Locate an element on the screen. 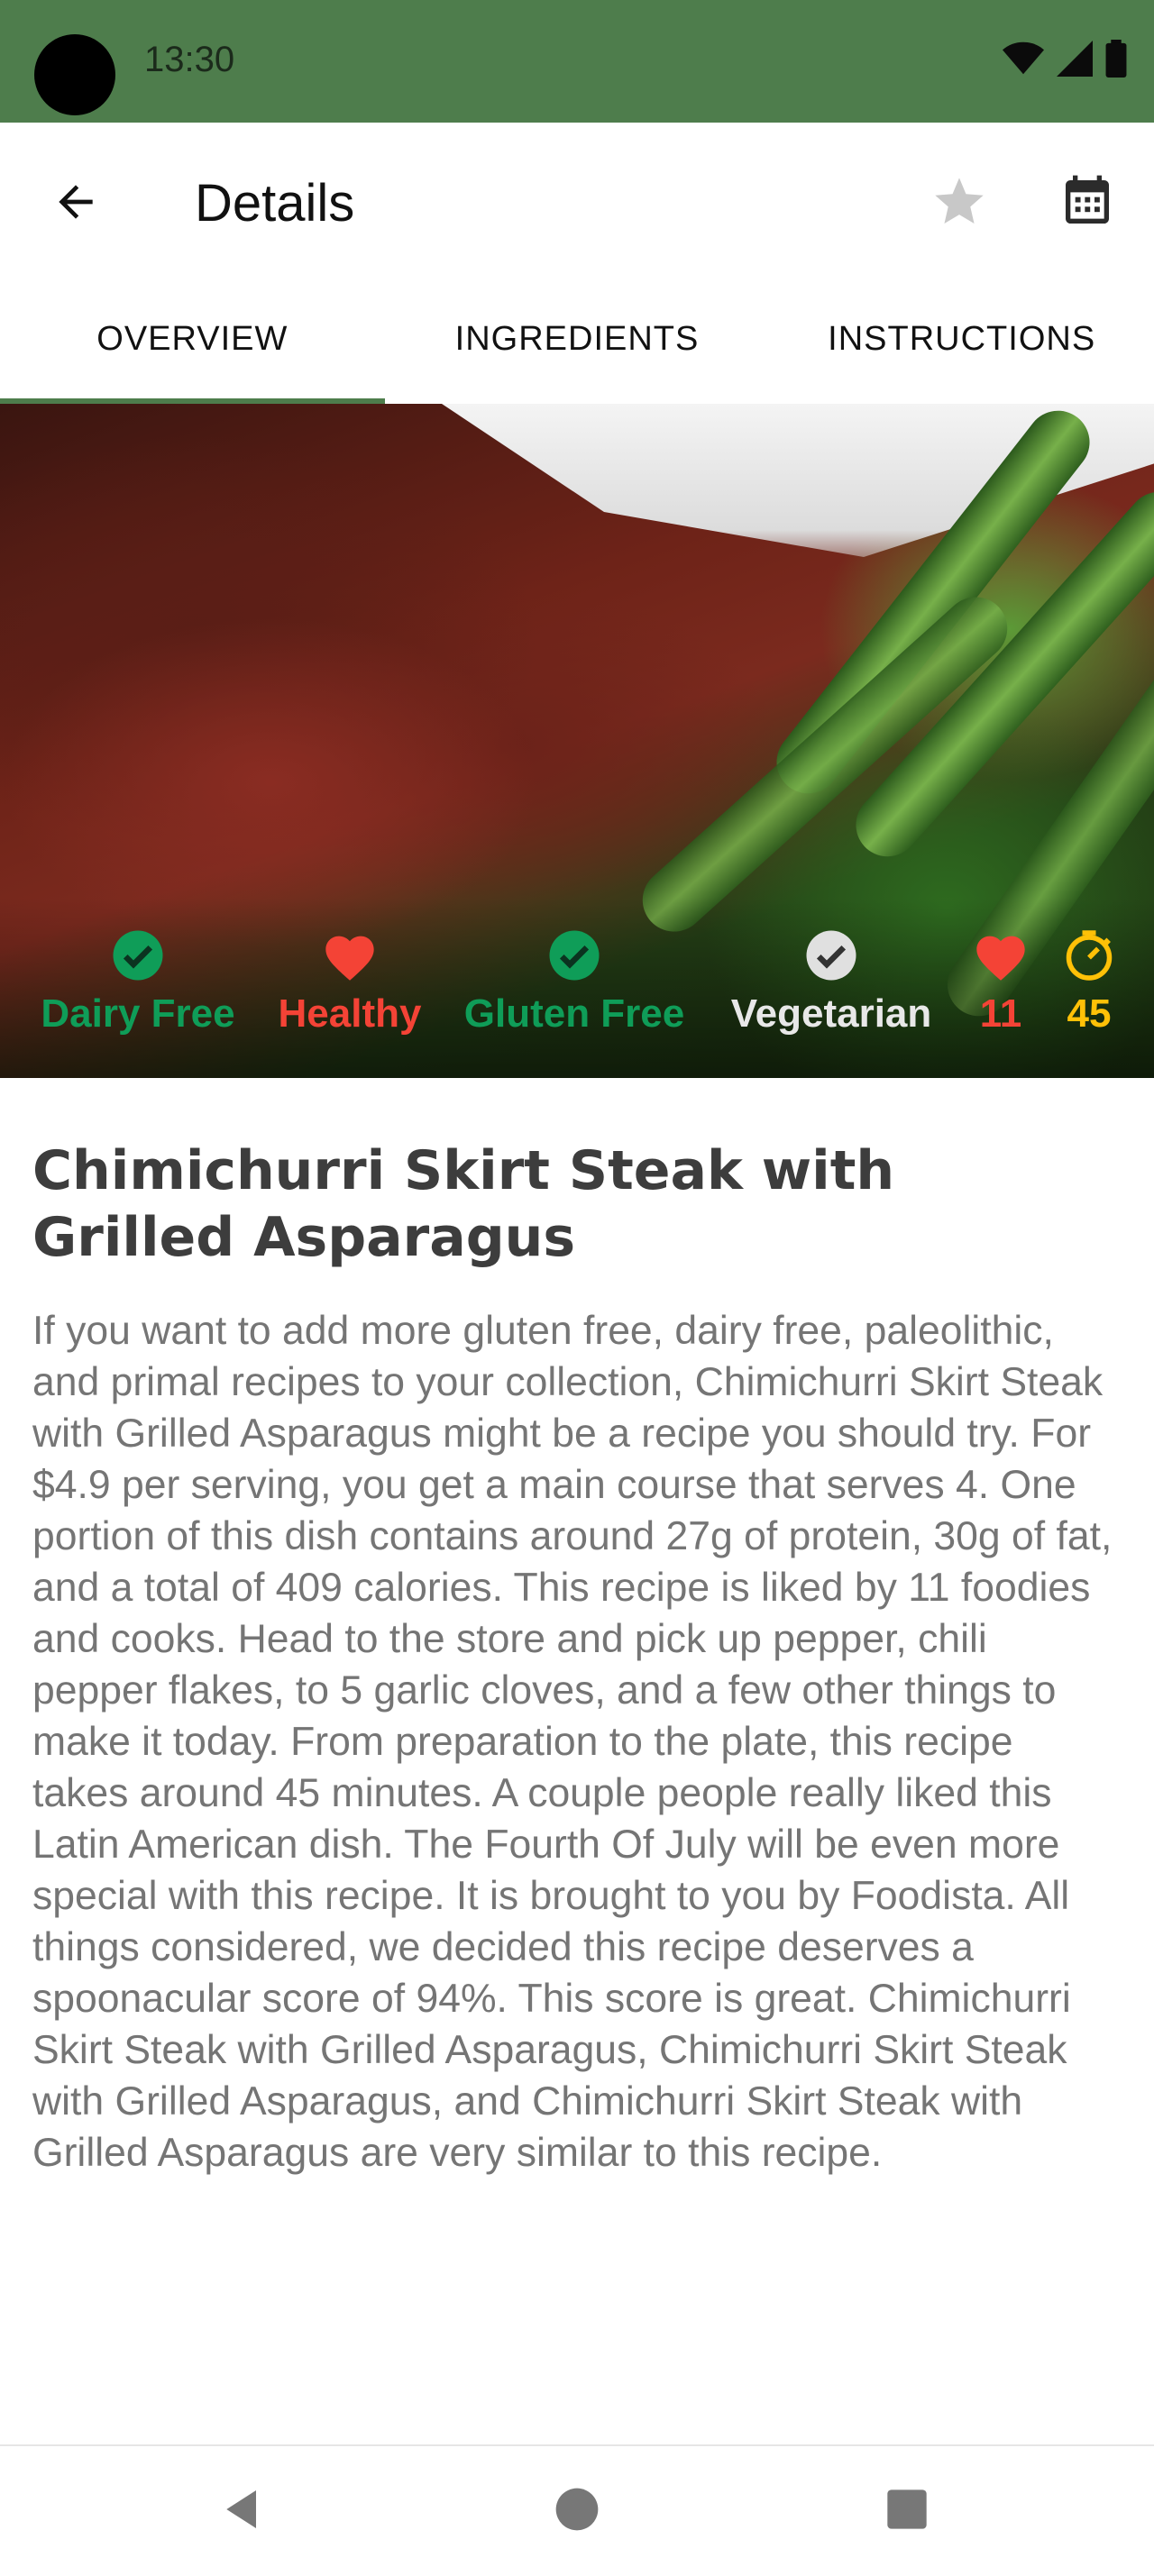 The height and width of the screenshot is (2576, 1154). badge-label: Gluten Free is located at coordinates (574, 1013).